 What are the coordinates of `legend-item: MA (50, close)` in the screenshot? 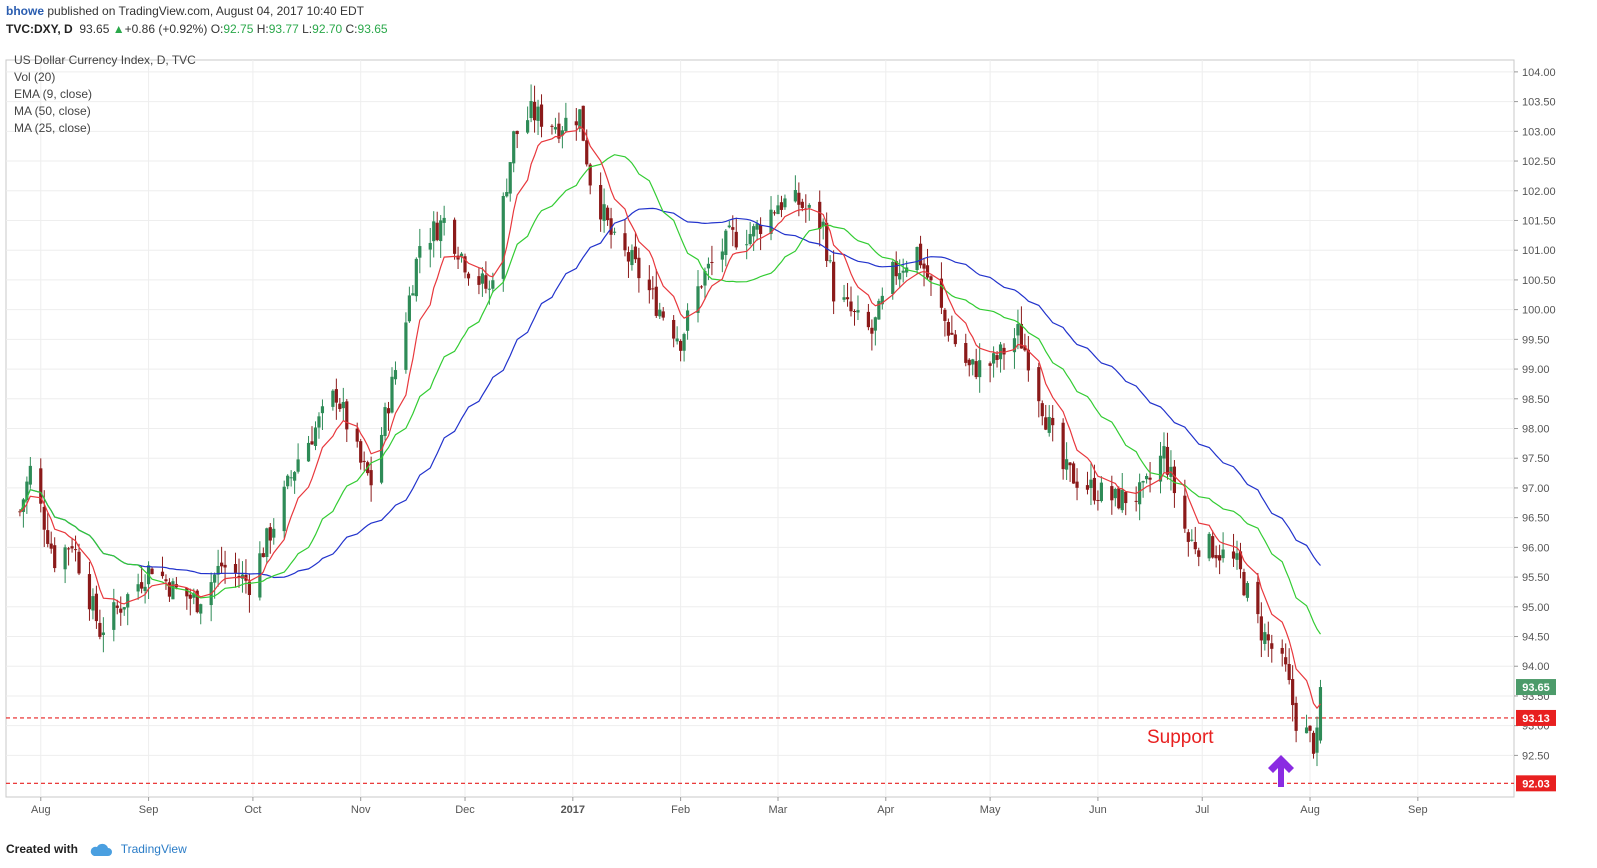 It's located at (52, 111).